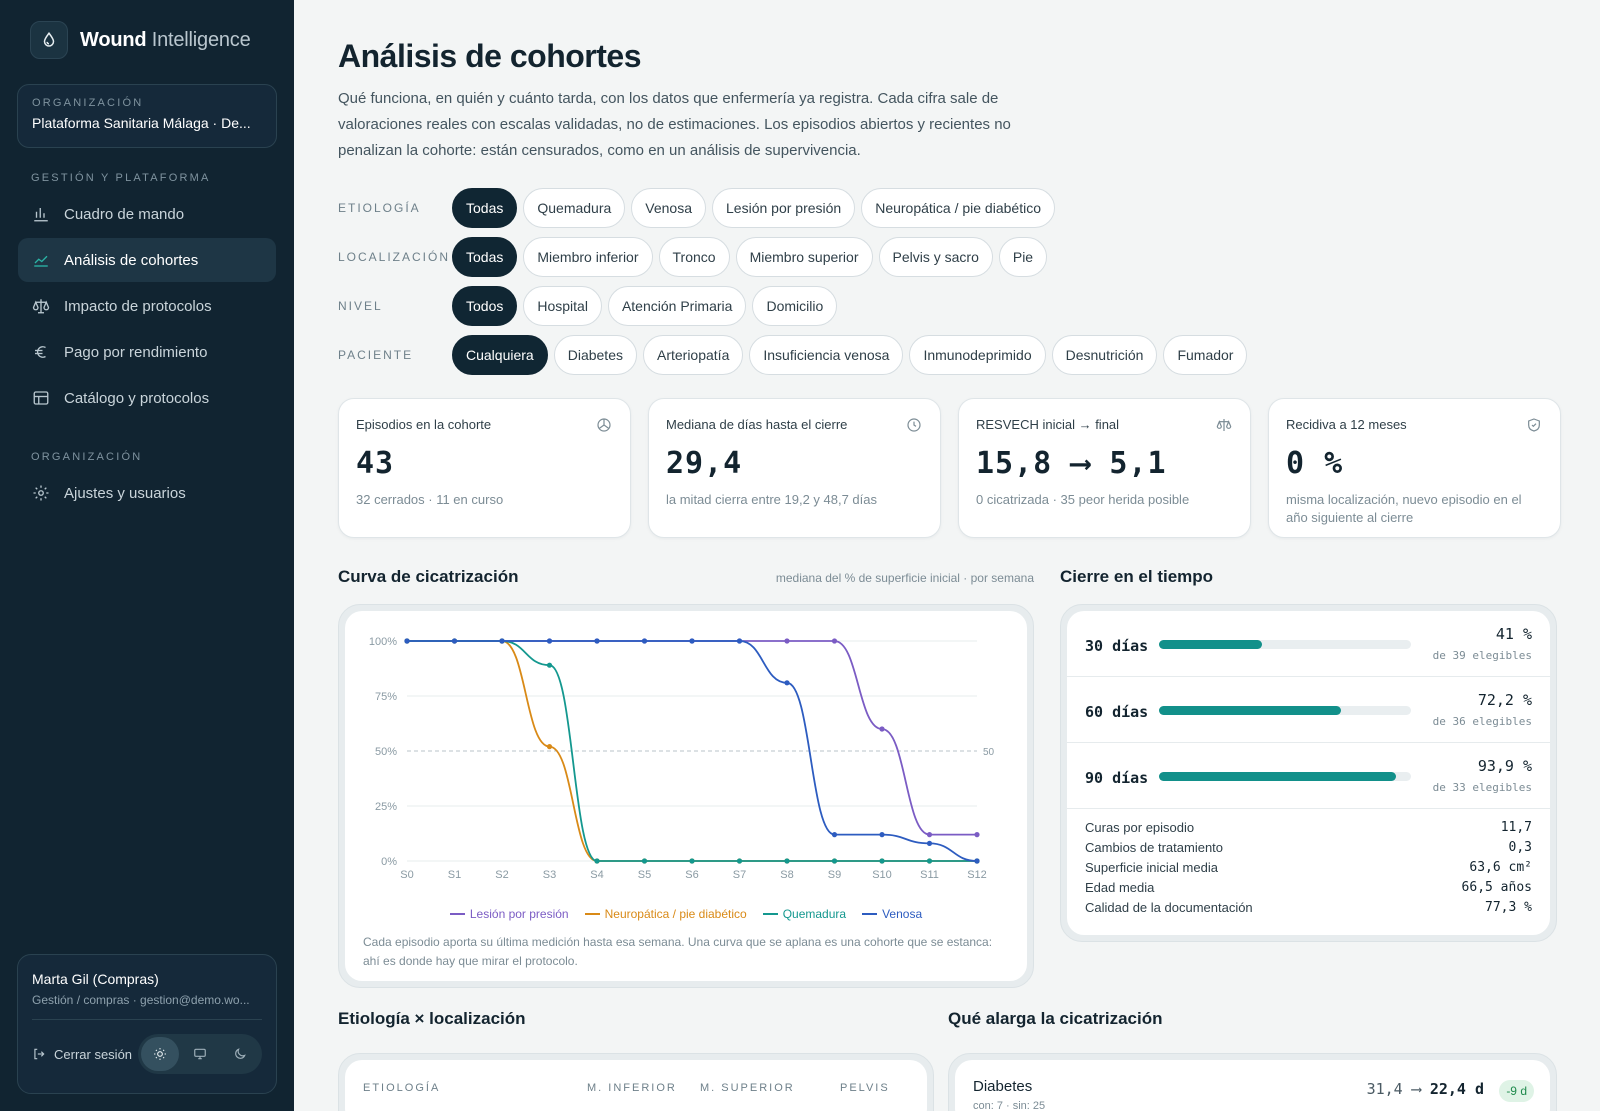  What do you see at coordinates (165, 39) in the screenshot?
I see `brand-name: Wound Intelligence` at bounding box center [165, 39].